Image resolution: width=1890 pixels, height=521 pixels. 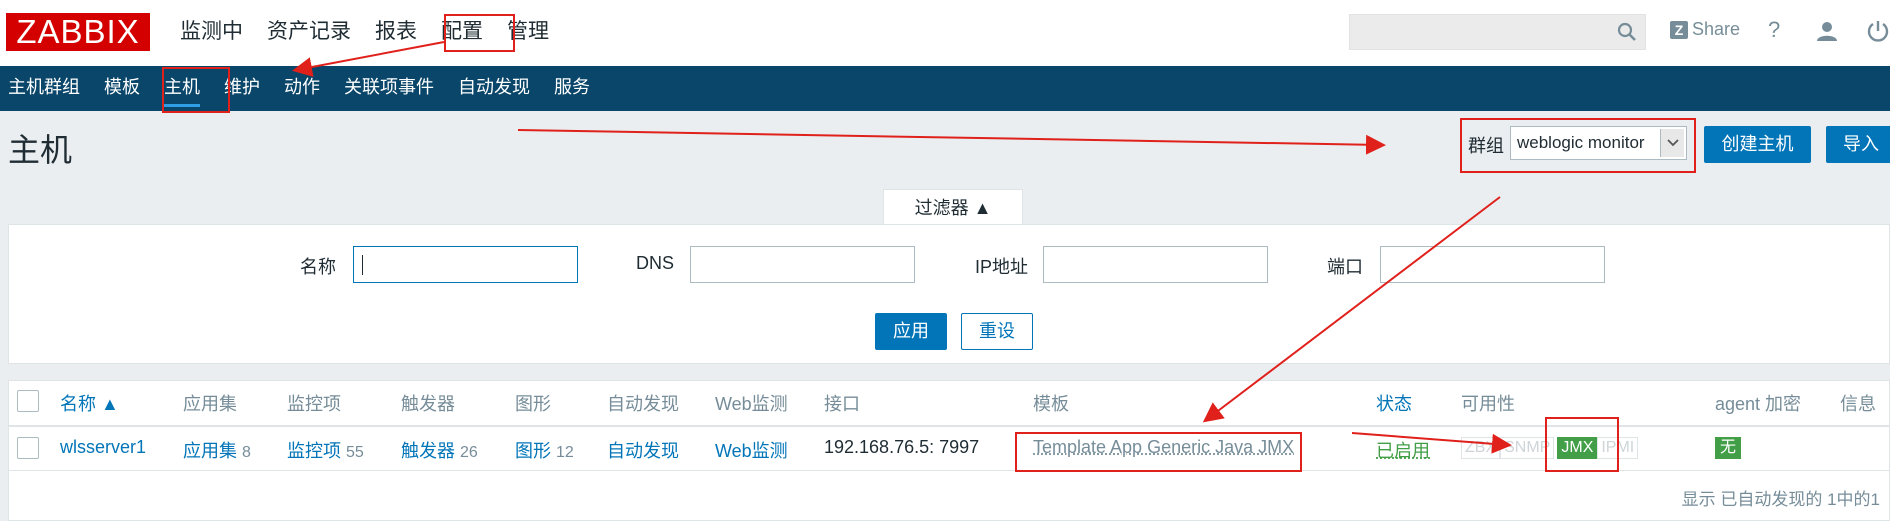 I want to click on web-link: Web监测, so click(x=751, y=450).